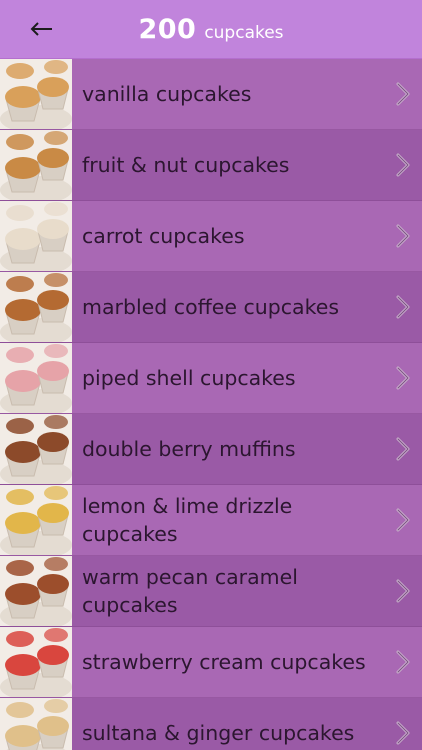  I want to click on recipe-row: sultana & ginger cupcakes, so click(211, 724).